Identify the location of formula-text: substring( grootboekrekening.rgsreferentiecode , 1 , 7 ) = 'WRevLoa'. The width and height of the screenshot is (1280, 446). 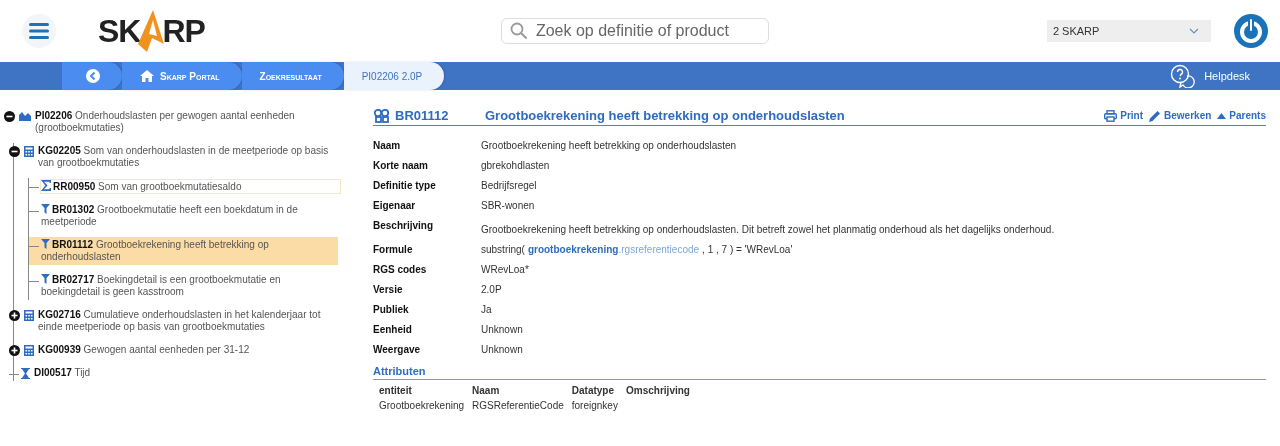
(637, 250).